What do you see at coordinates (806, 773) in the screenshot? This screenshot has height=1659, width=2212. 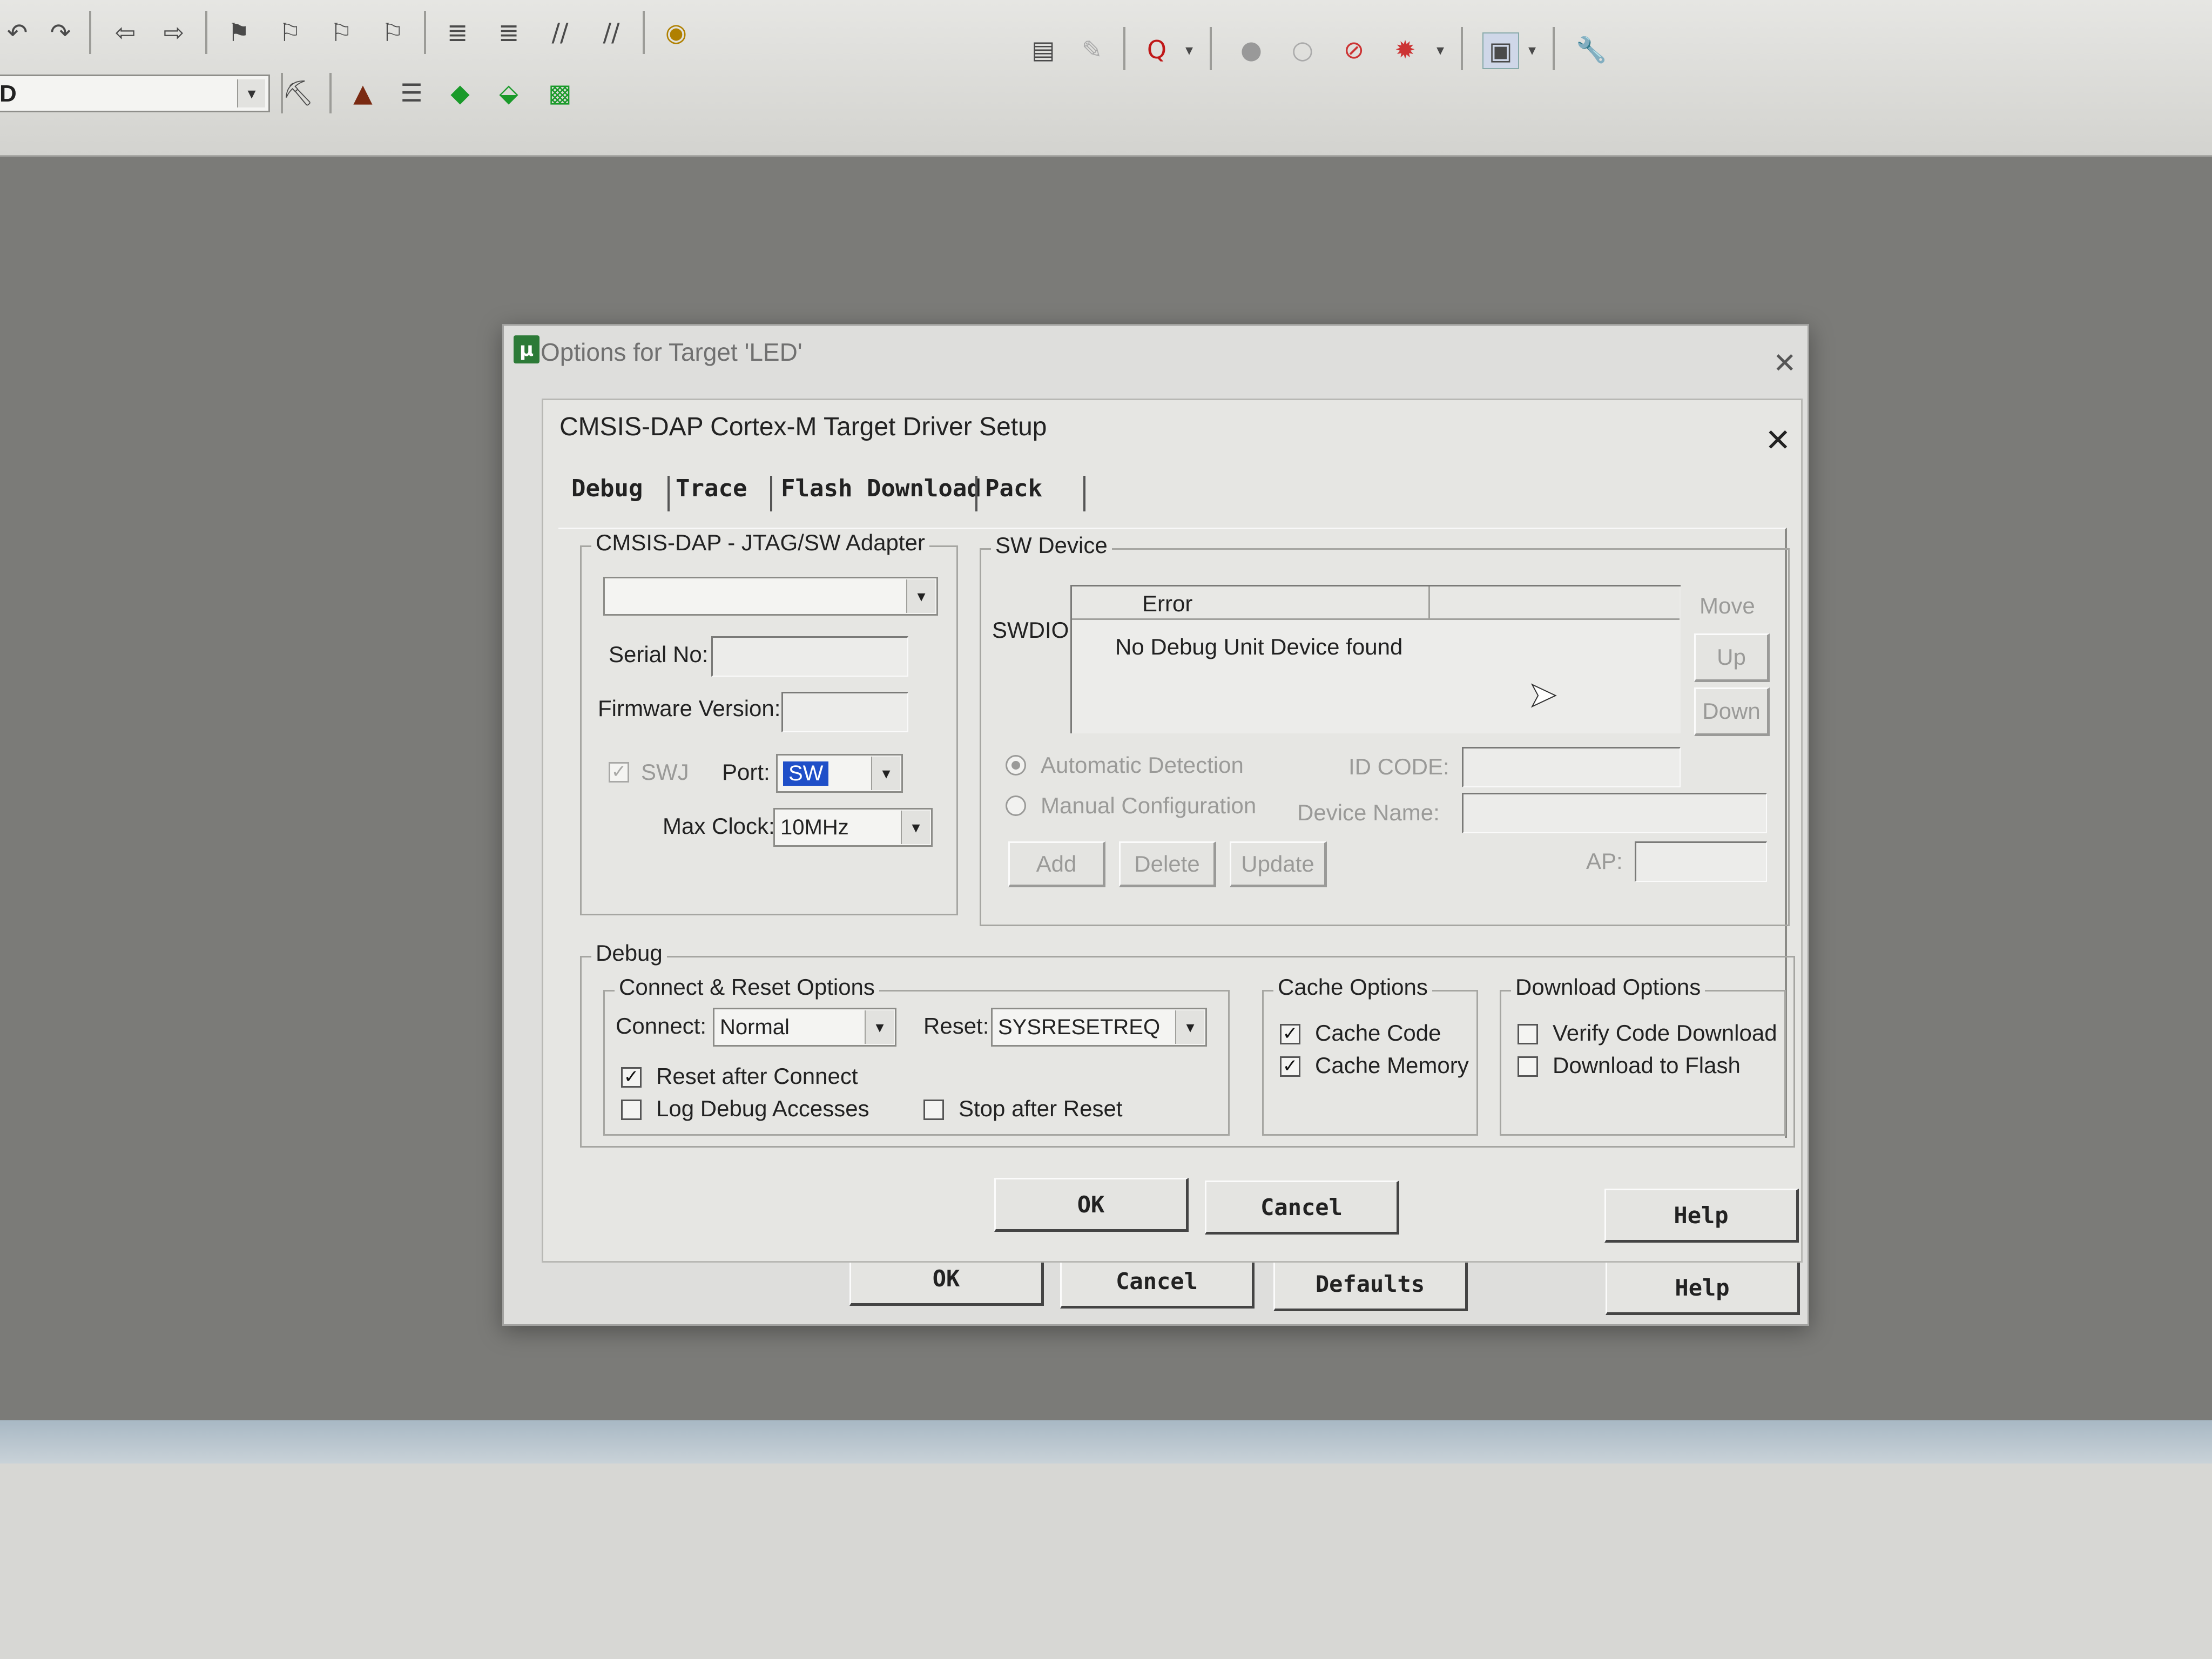 I see `port-select-value: SW` at bounding box center [806, 773].